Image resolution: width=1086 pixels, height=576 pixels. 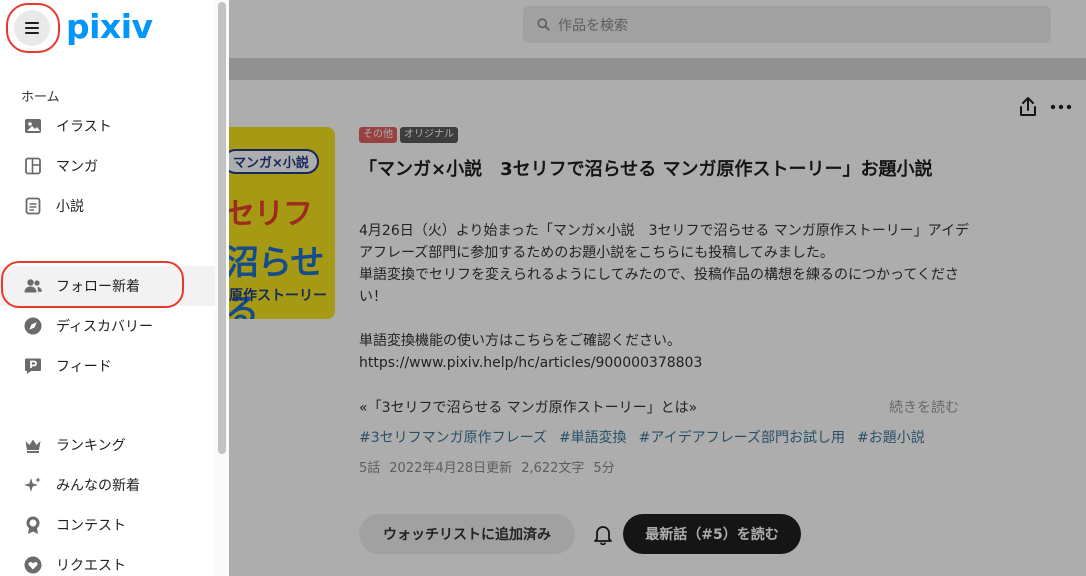 I want to click on sidebar-item-request: リクエスト, so click(x=107, y=560).